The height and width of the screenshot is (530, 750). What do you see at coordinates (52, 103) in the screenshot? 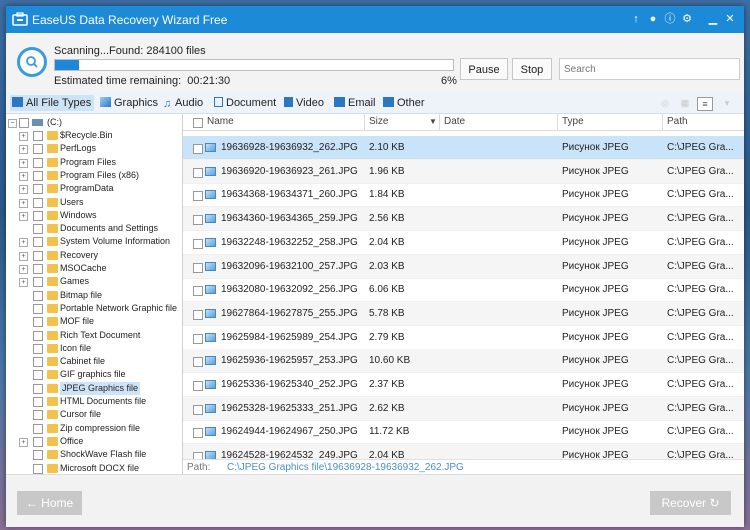
I see `filter-all-file-types: All File Types` at bounding box center [52, 103].